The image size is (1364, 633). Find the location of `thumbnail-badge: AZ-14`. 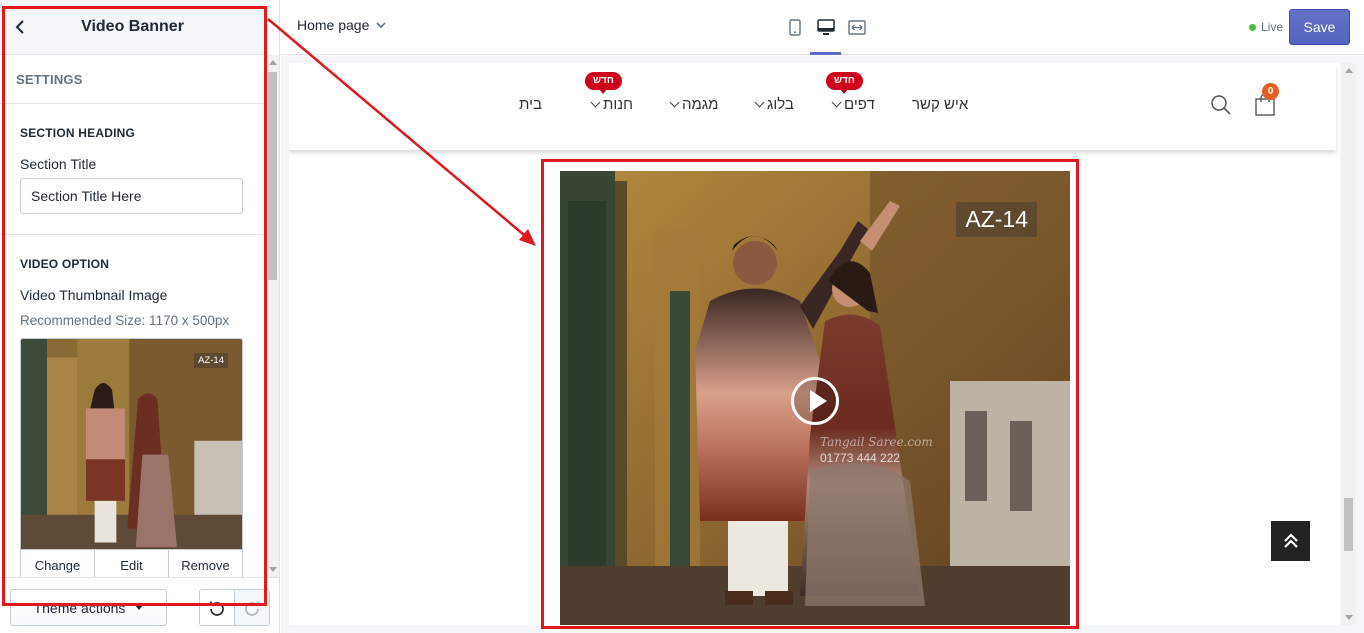

thumbnail-badge: AZ-14 is located at coordinates (211, 360).